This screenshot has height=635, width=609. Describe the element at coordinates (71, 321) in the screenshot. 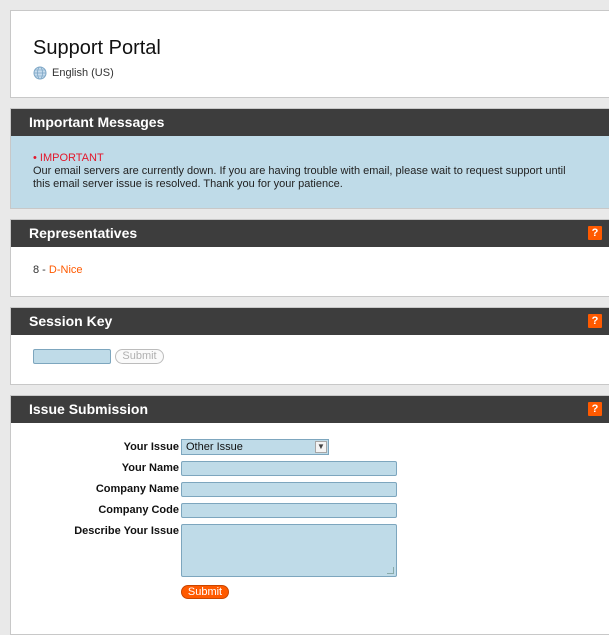

I see `session-key-title: Session Key` at that location.